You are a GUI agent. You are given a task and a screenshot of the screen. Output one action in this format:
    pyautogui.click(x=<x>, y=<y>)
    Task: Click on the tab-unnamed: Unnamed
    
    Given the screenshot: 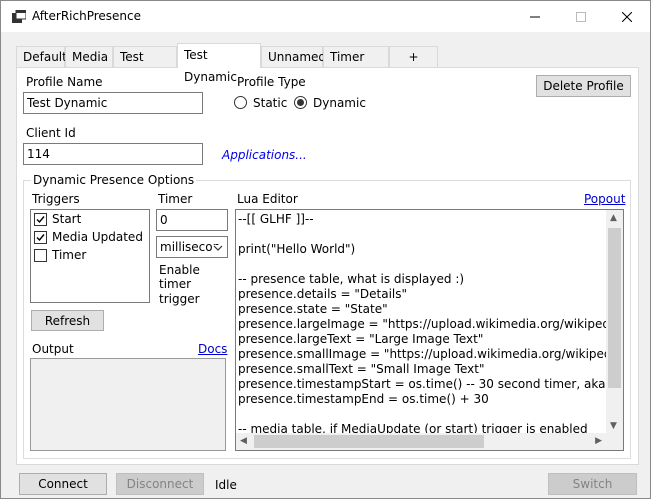 What is the action you would take?
    pyautogui.click(x=294, y=56)
    